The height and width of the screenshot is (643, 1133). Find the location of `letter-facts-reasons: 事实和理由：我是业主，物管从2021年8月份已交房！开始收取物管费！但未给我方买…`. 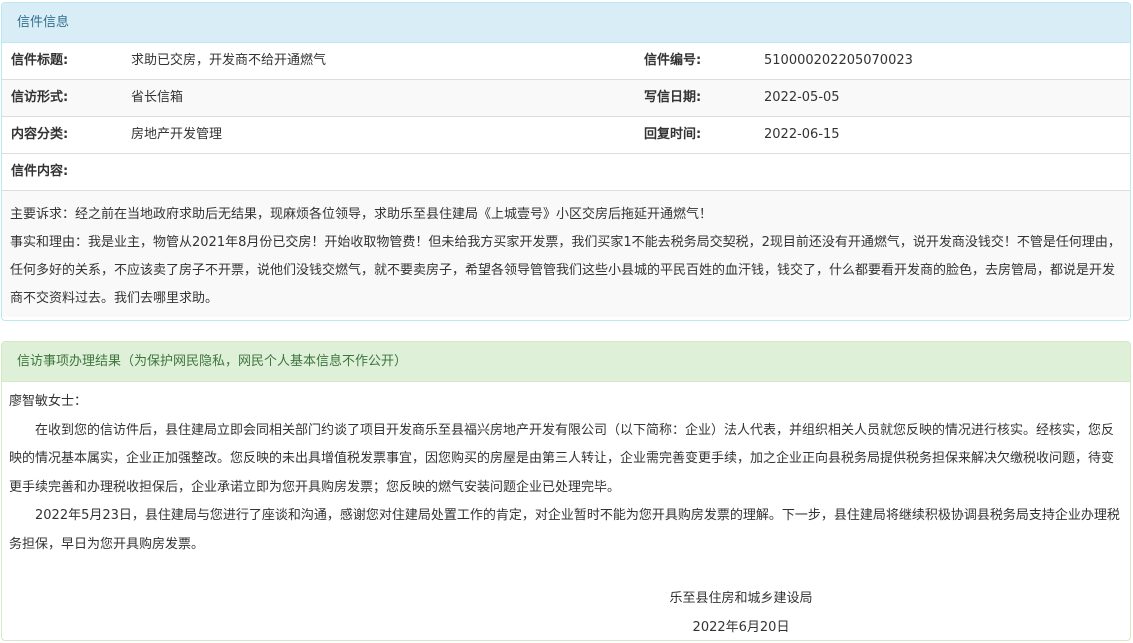

letter-facts-reasons: 事实和理由：我是业主，物管从2021年8月份已交房！开始收取物管费！但未给我方买… is located at coordinates (565, 270).